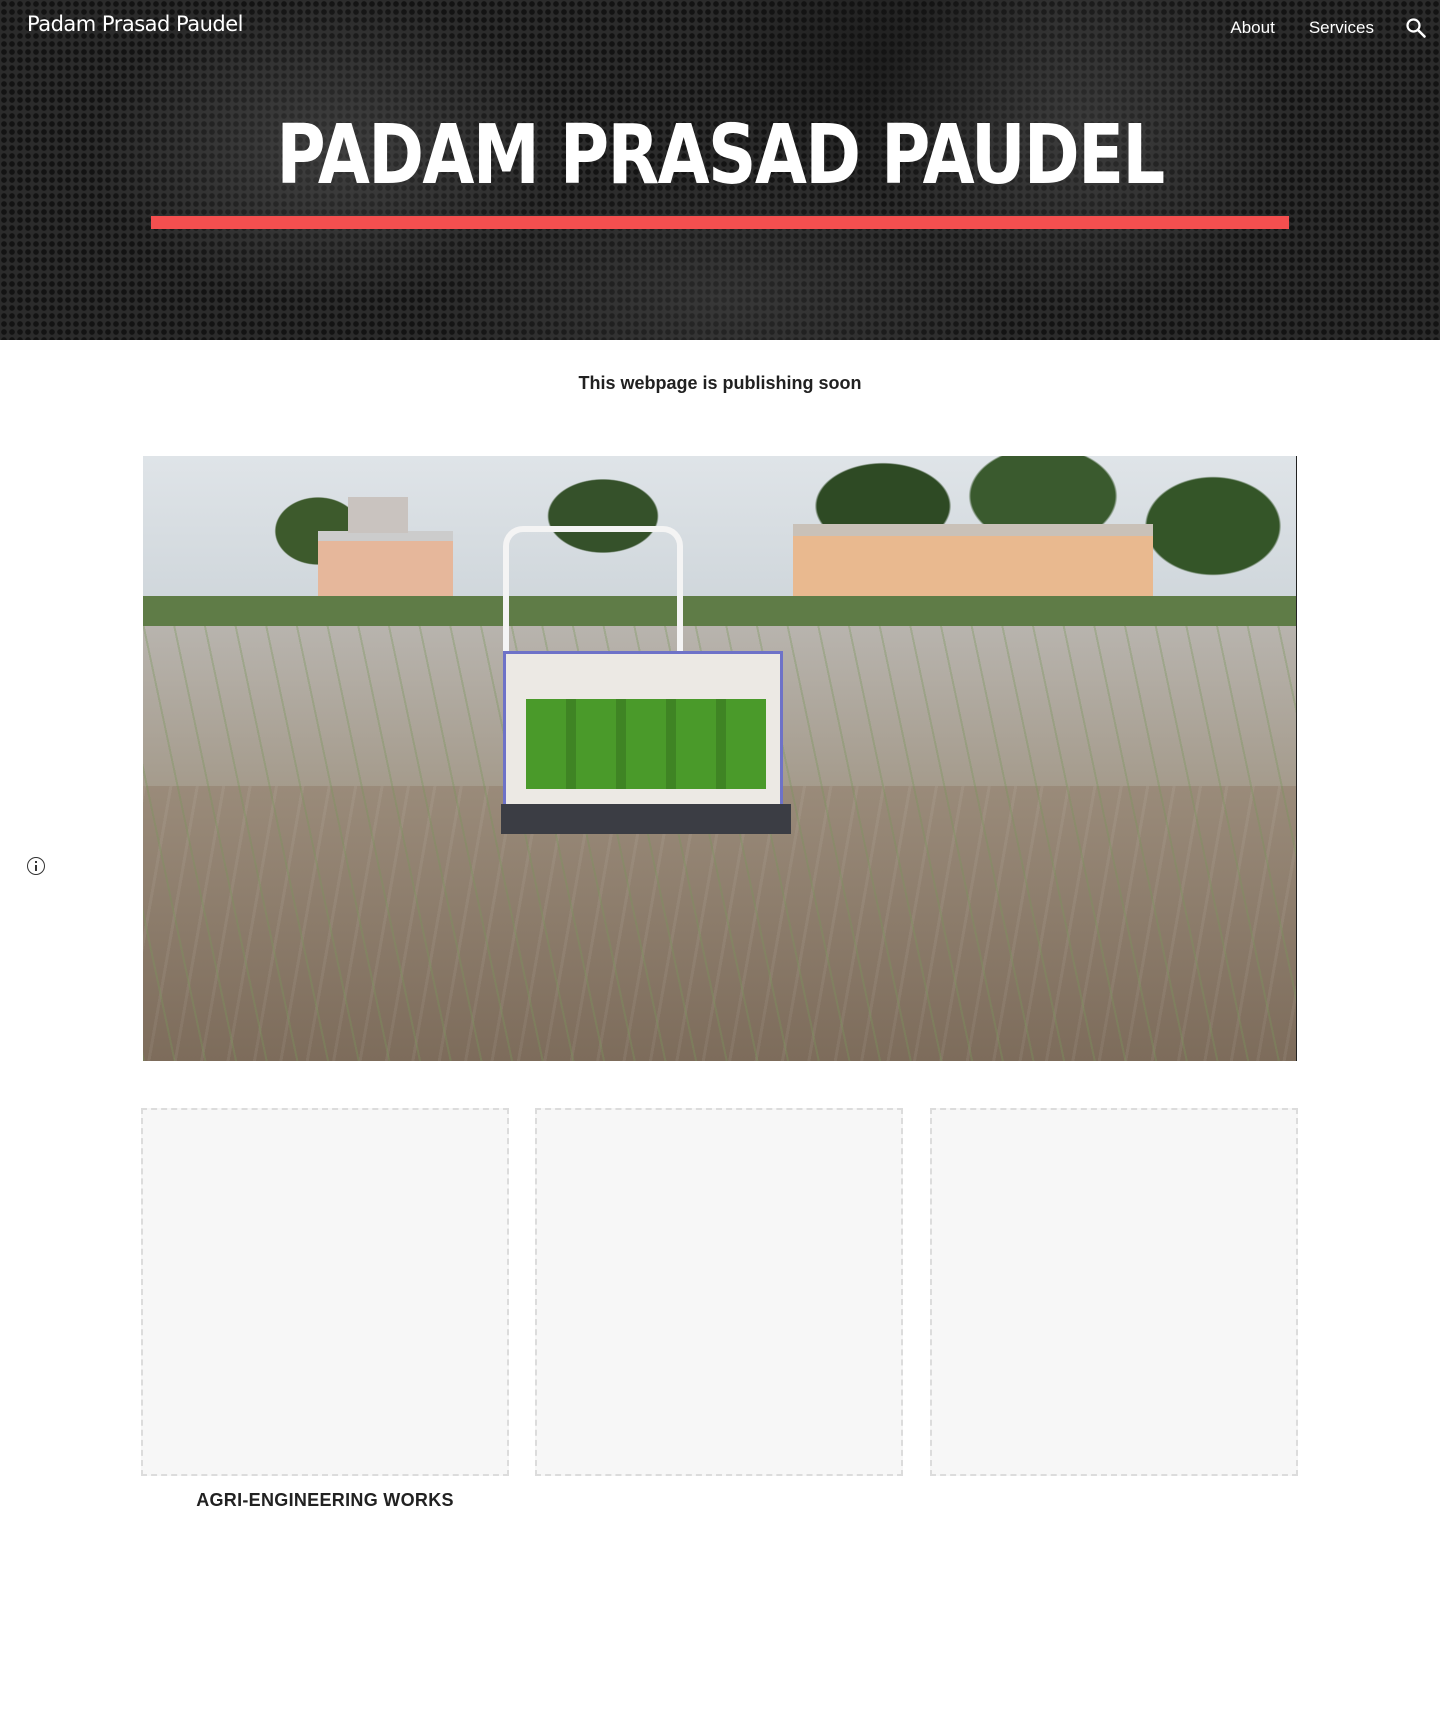 The height and width of the screenshot is (1716, 1440). What do you see at coordinates (593, 591) in the screenshot?
I see `photo-machine-frame` at bounding box center [593, 591].